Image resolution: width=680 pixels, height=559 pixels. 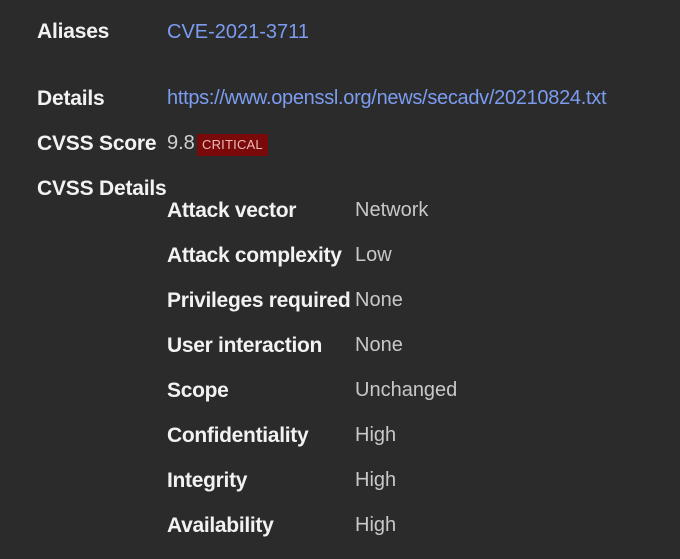 What do you see at coordinates (245, 345) in the screenshot?
I see `detail-key-user-interaction: User interaction` at bounding box center [245, 345].